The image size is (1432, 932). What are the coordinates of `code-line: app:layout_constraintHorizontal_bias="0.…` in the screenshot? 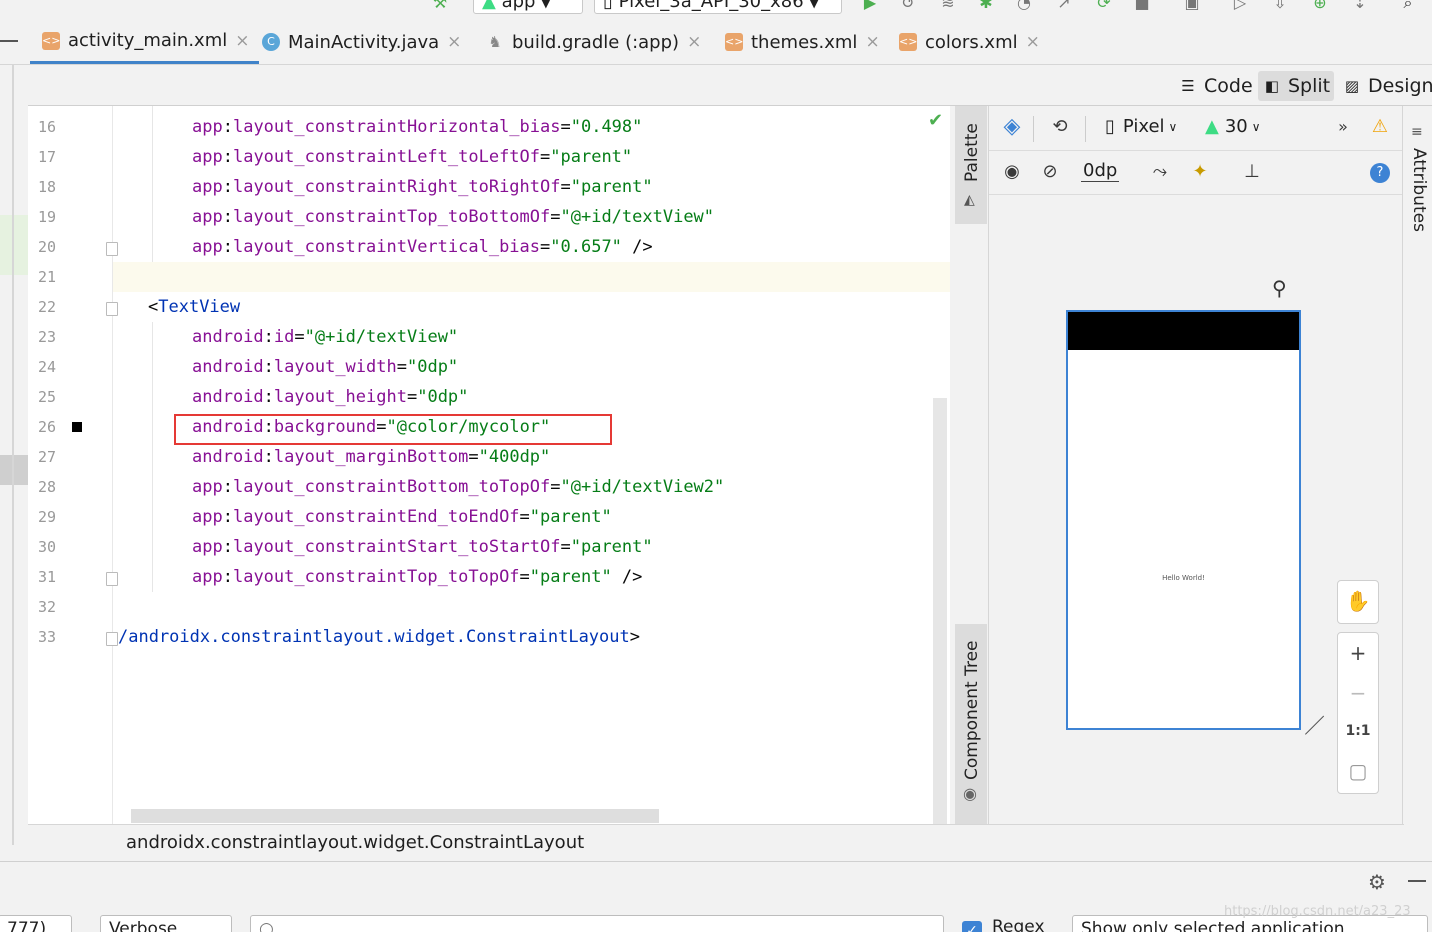 It's located at (417, 127).